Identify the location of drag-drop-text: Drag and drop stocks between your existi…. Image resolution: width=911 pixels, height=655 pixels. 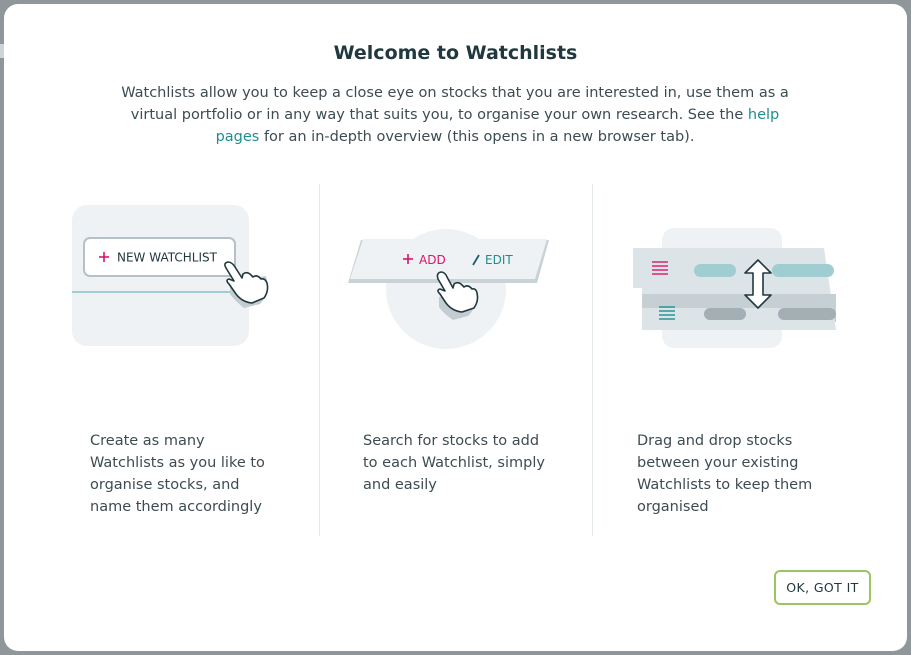
(725, 474).